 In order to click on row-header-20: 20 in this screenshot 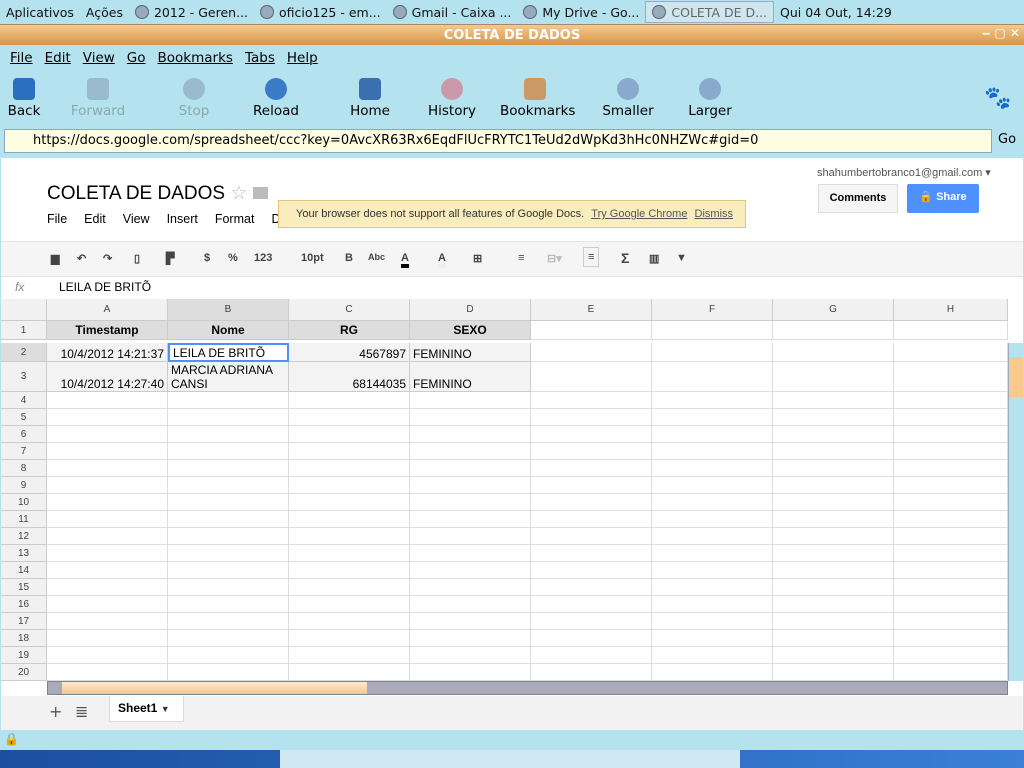, I will do `click(24, 672)`.